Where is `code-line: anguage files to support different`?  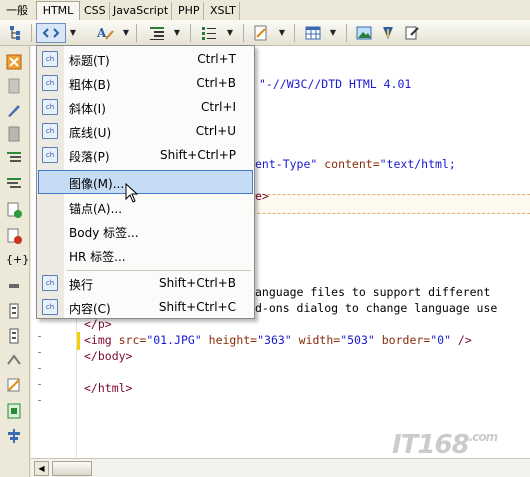
code-line: anguage files to support different is located at coordinates (373, 292).